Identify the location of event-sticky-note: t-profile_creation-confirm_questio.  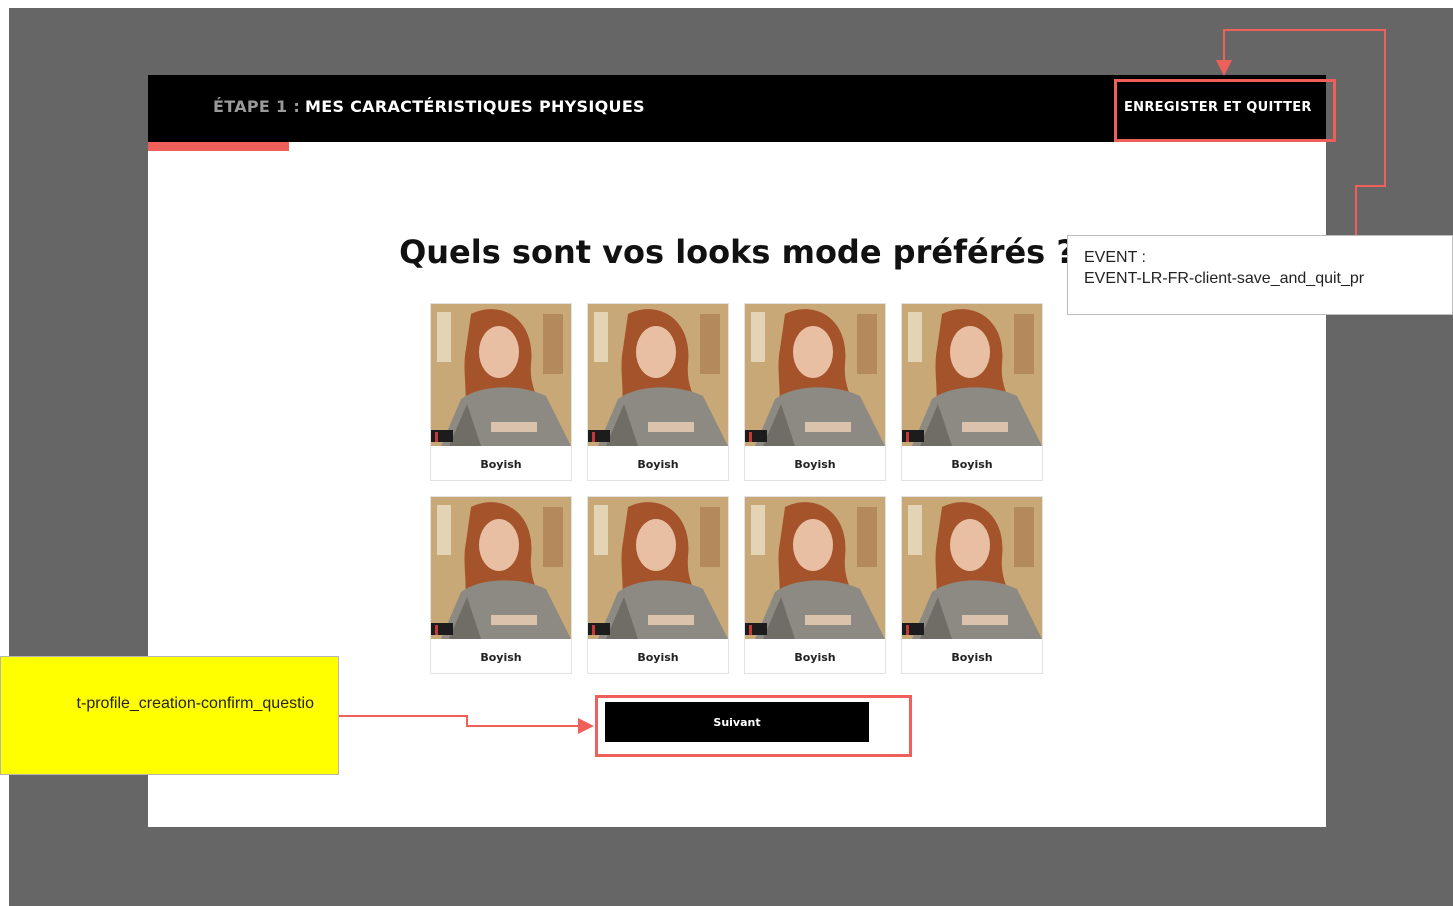
(169, 715).